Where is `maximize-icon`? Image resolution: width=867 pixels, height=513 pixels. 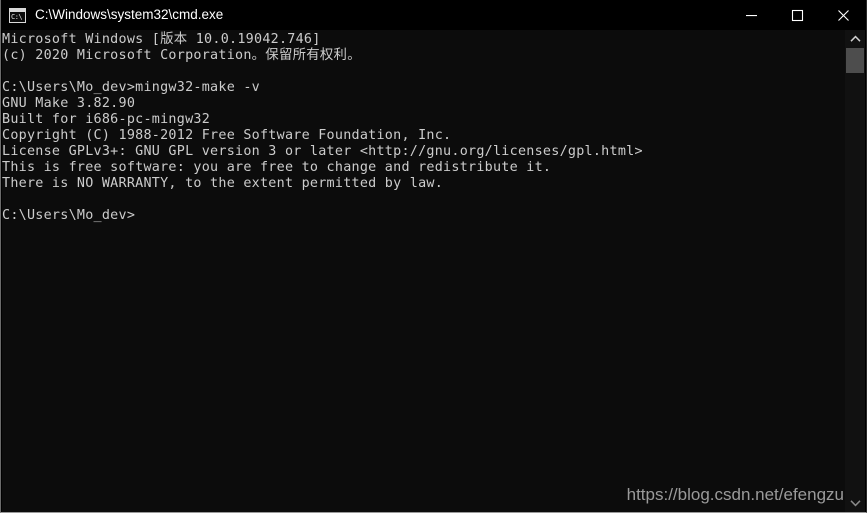
maximize-icon is located at coordinates (797, 15).